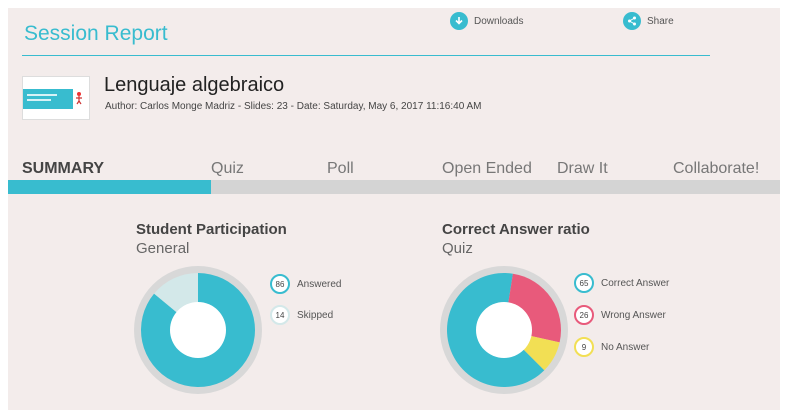 This screenshot has width=788, height=414. I want to click on page-title: Session Report, so click(96, 33).